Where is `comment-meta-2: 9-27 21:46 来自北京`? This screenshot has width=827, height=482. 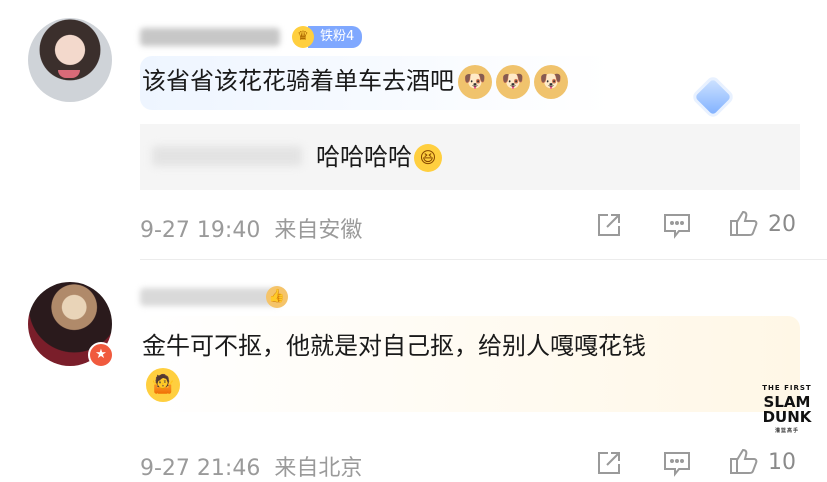
comment-meta-2: 9-27 21:46 来自北京 is located at coordinates (251, 466).